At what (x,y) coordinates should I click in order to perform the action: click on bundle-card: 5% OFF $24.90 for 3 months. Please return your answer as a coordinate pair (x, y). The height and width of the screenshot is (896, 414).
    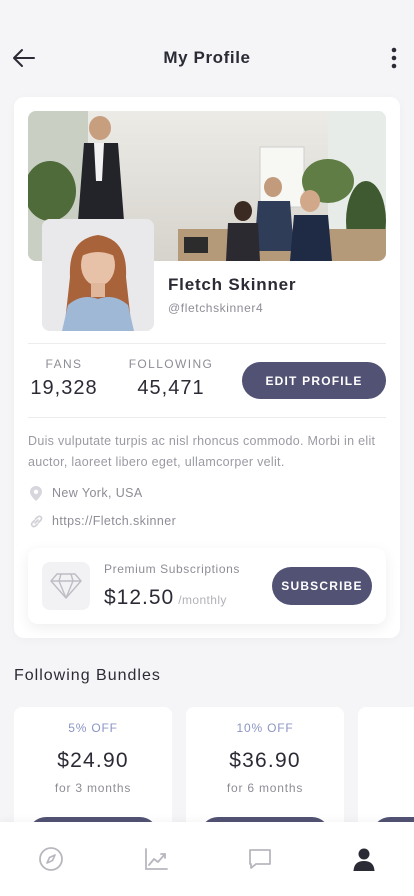
    Looking at the image, I should click on (93, 772).